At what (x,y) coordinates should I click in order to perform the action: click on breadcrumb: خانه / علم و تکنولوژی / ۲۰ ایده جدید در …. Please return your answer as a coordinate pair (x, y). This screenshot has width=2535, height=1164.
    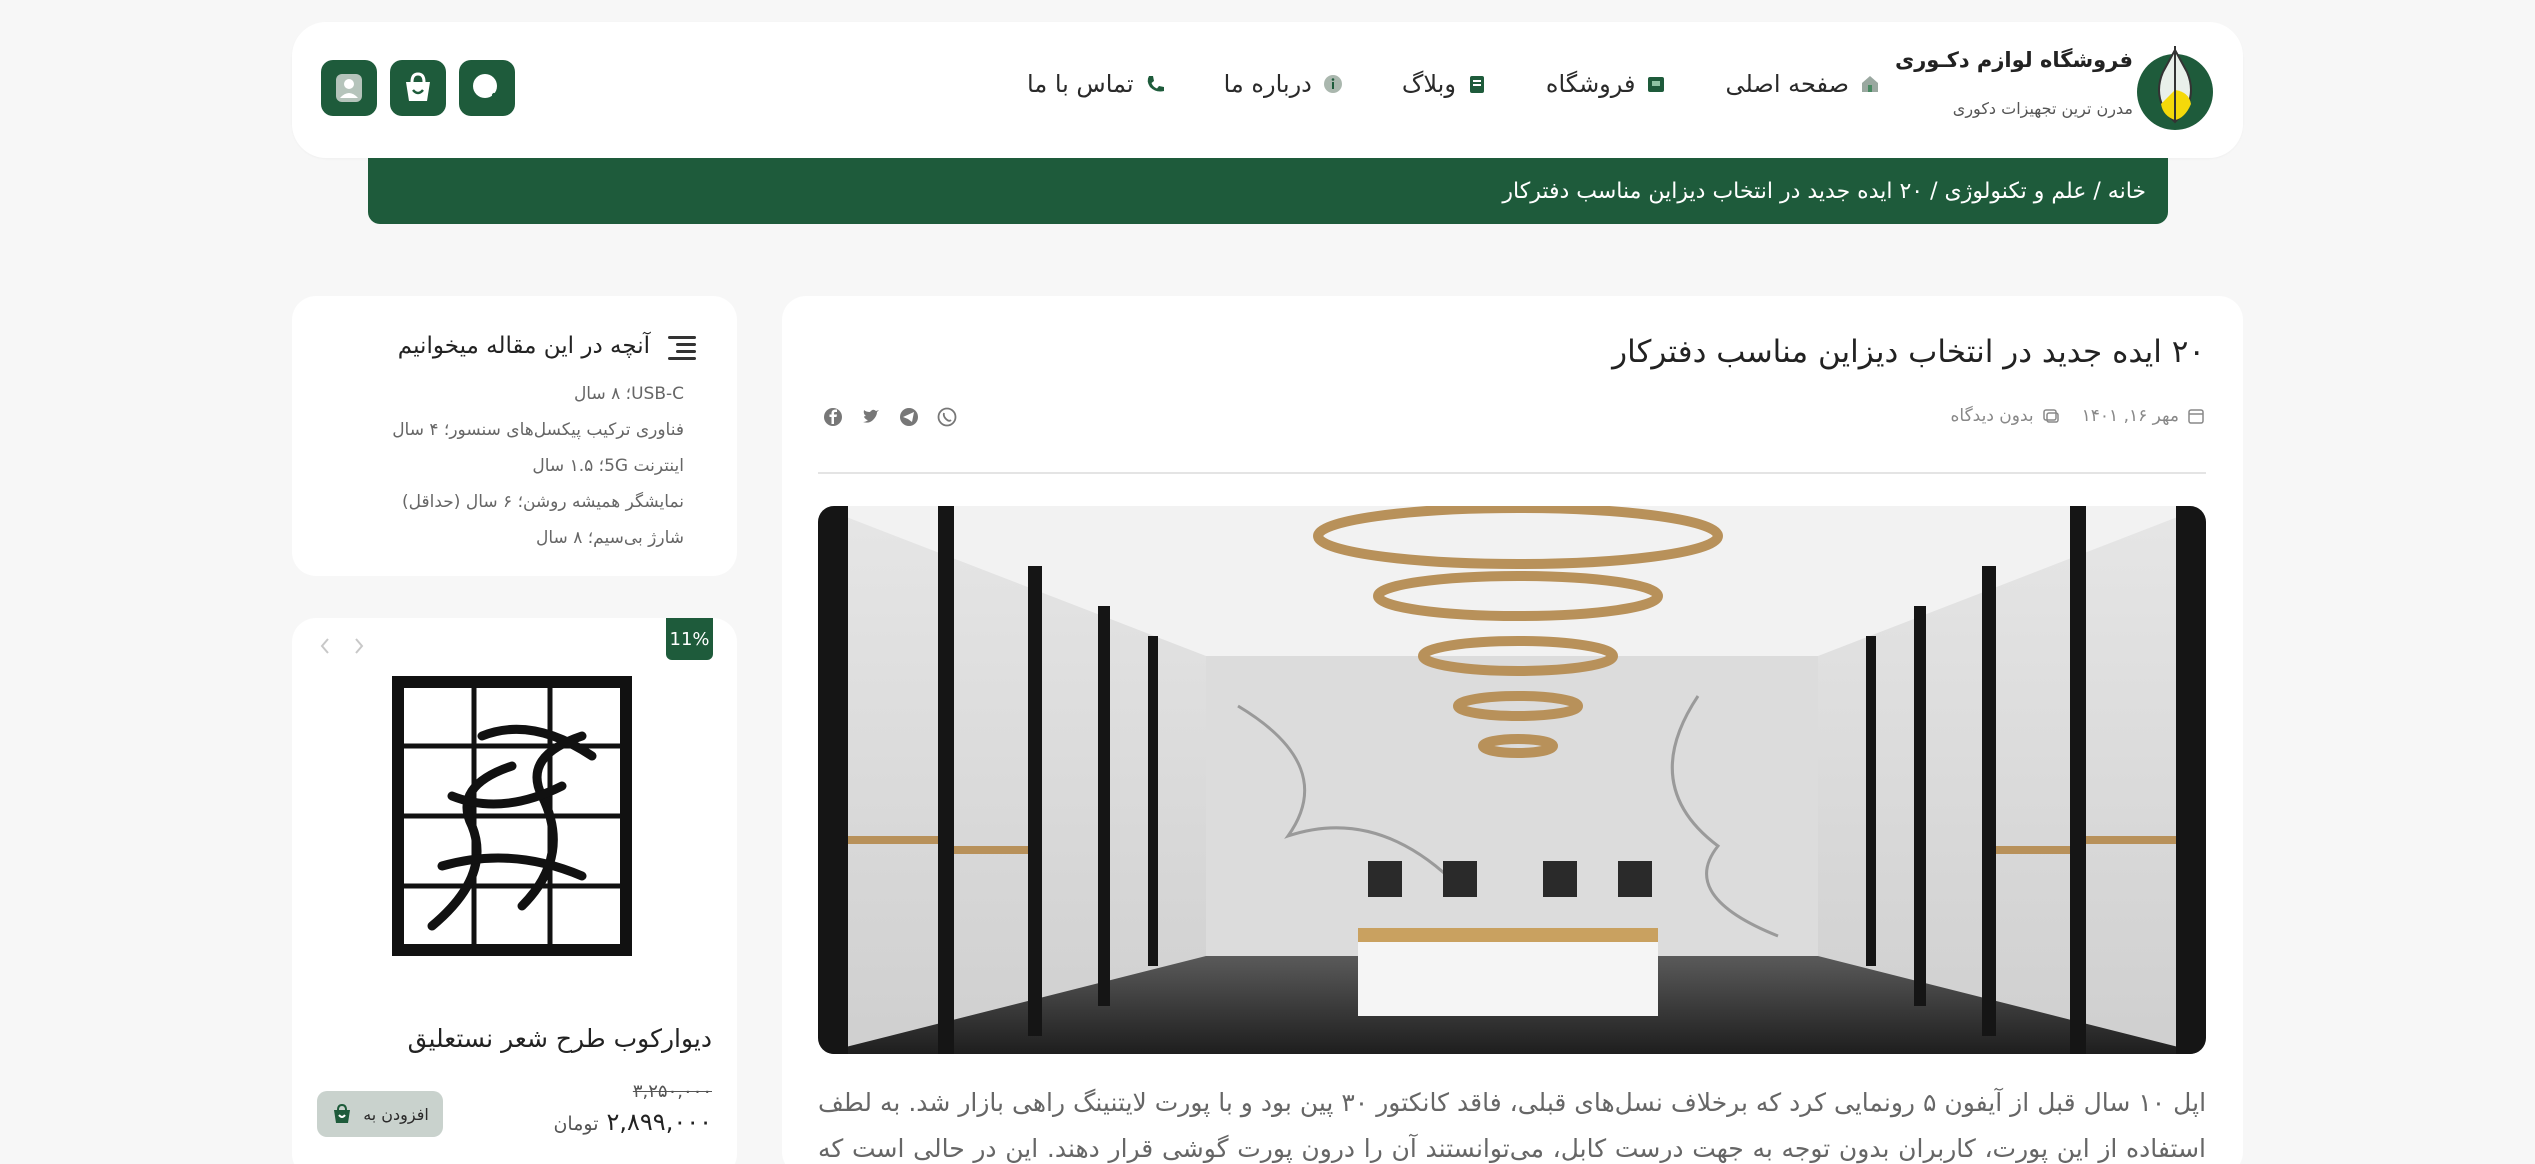
    Looking at the image, I should click on (1268, 191).